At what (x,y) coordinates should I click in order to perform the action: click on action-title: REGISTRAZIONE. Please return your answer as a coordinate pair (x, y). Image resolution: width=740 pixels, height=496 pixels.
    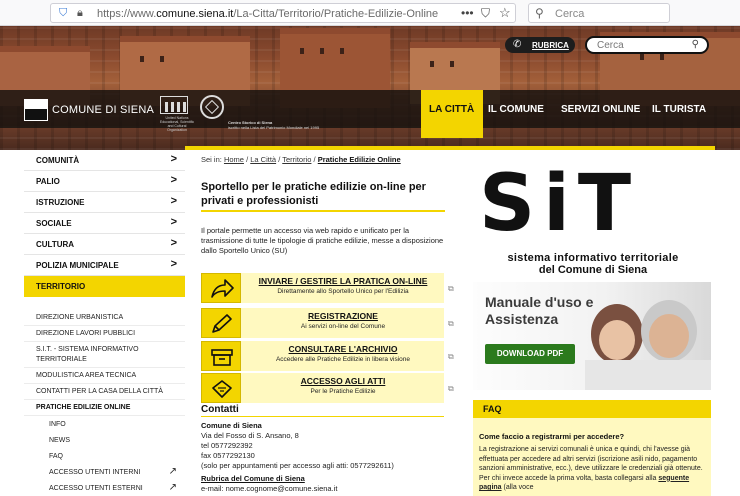
    Looking at the image, I should click on (343, 316).